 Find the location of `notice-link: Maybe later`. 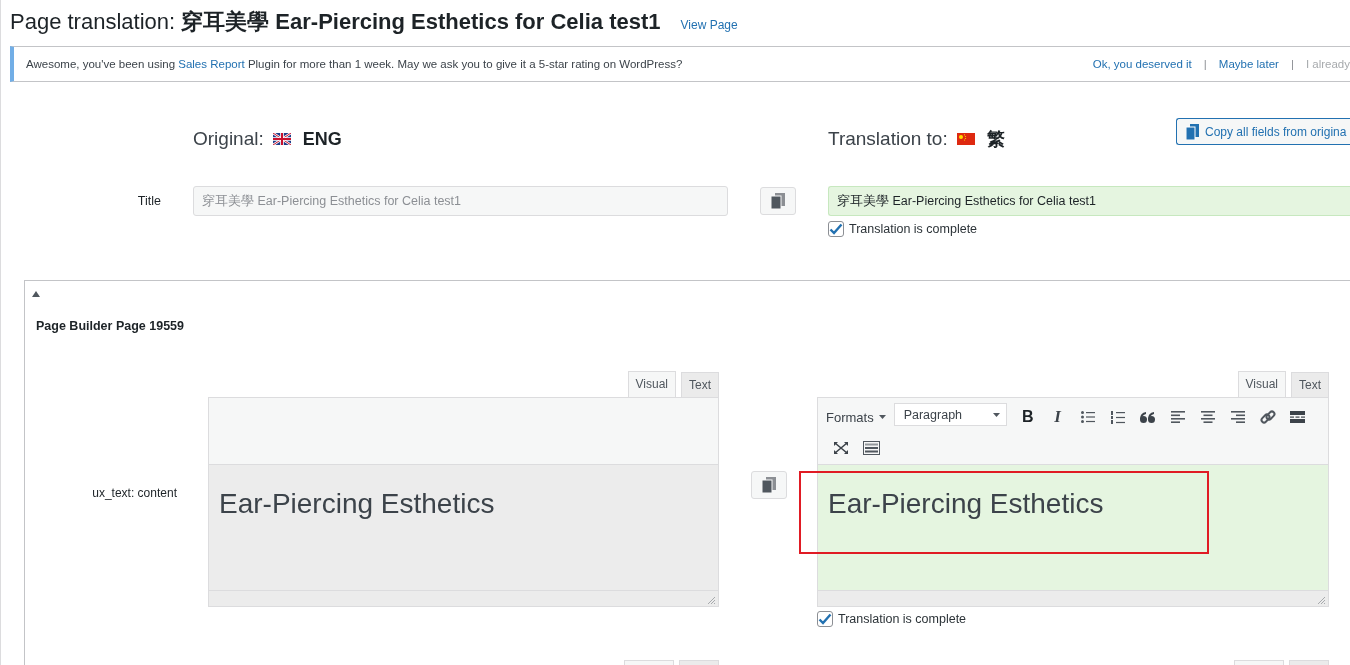

notice-link: Maybe later is located at coordinates (1248, 64).